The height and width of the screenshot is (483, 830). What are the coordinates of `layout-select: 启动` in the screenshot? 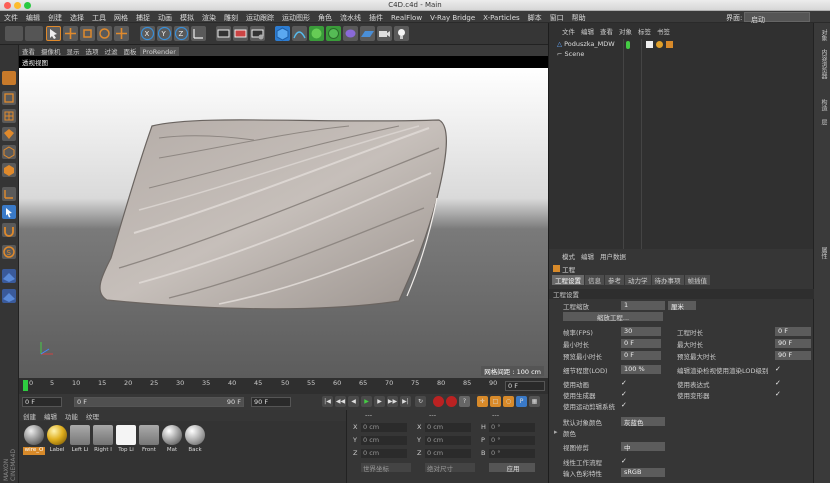 It's located at (777, 18).